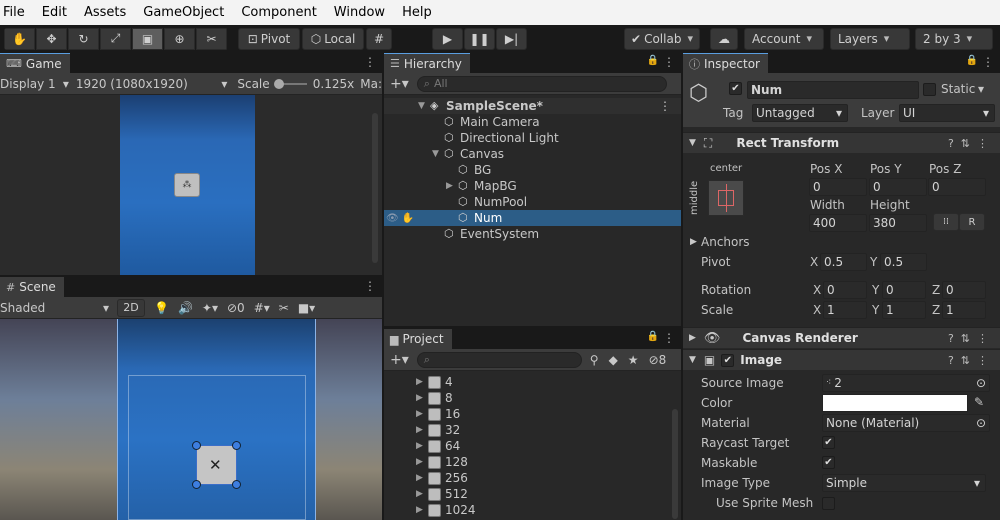 The width and height of the screenshot is (1000, 520). Describe the element at coordinates (14, 12) in the screenshot. I see `menu-item: File` at that location.